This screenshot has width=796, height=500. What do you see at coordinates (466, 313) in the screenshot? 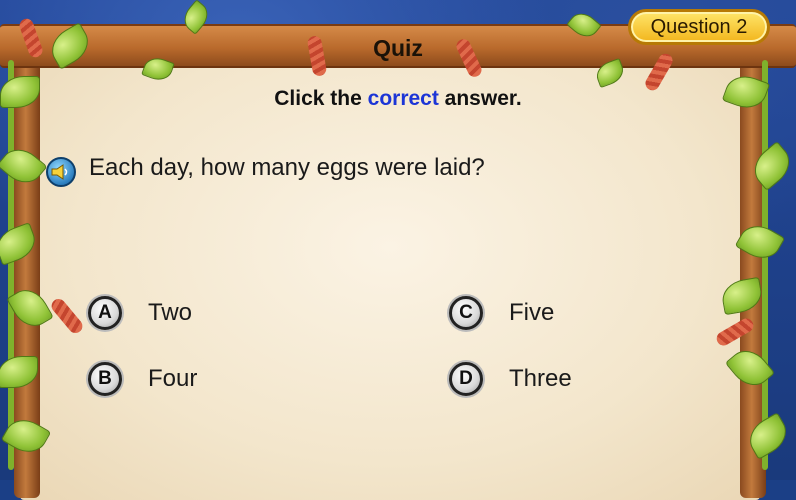
I see `option-letter-badge: C` at bounding box center [466, 313].